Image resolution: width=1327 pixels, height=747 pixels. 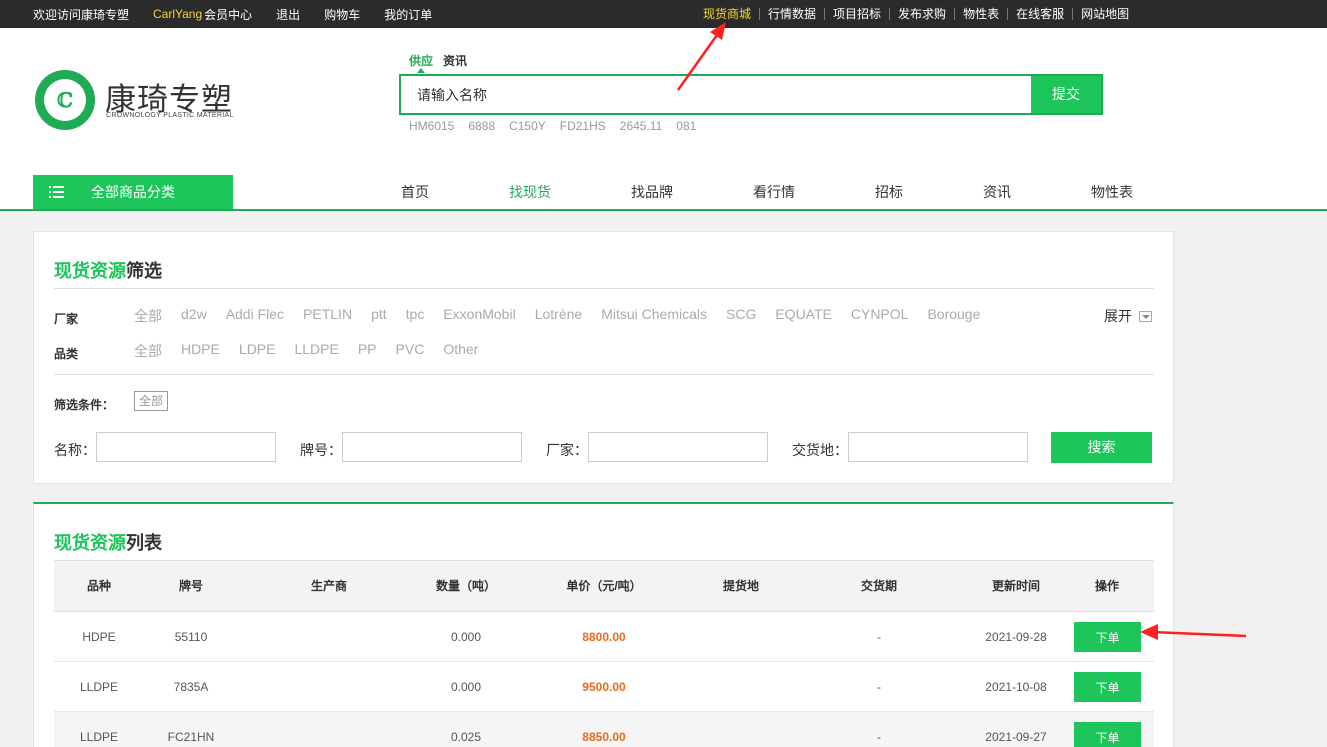 I want to click on column-header: 单价（元/吨）, so click(x=604, y=586).